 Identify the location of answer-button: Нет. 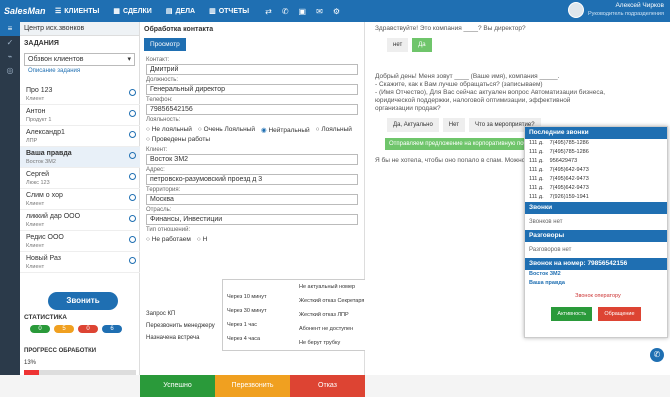
(454, 125).